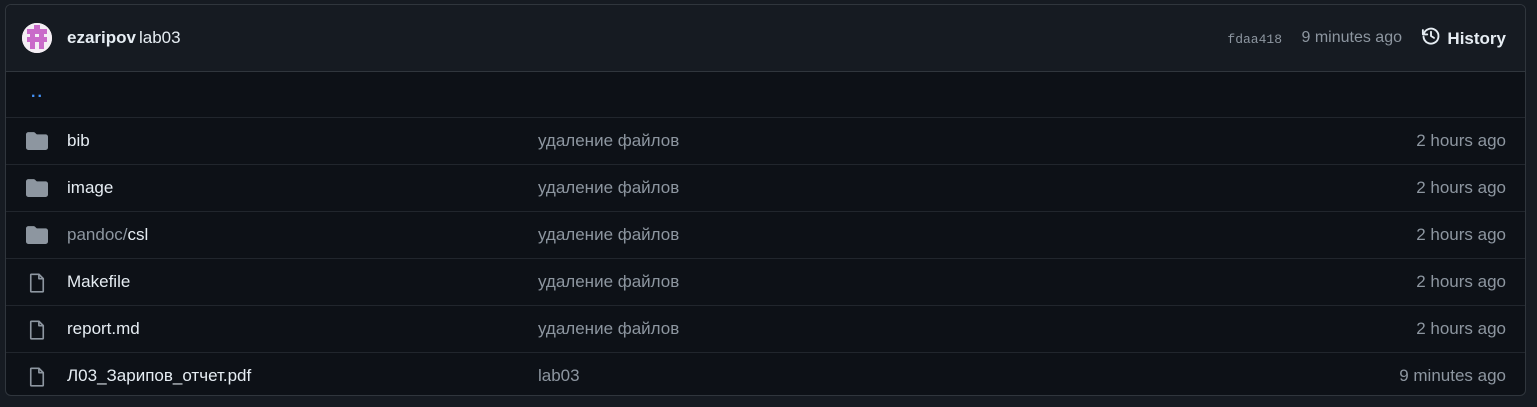 This screenshot has height=407, width=1537. Describe the element at coordinates (1254, 39) in the screenshot. I see `commit-sha: fdaa418` at that location.